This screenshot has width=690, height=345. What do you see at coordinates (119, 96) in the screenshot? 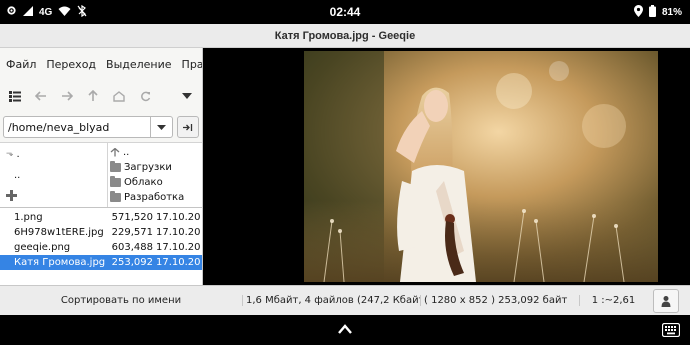
I see `home-icon` at bounding box center [119, 96].